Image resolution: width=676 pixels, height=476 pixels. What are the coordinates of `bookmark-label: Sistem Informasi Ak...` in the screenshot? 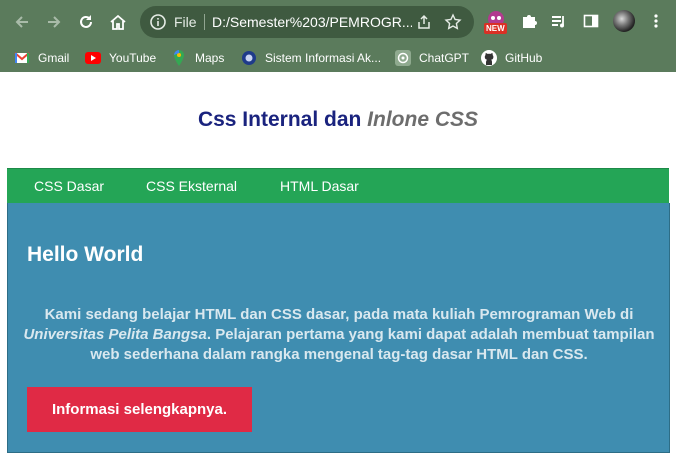 It's located at (323, 58).